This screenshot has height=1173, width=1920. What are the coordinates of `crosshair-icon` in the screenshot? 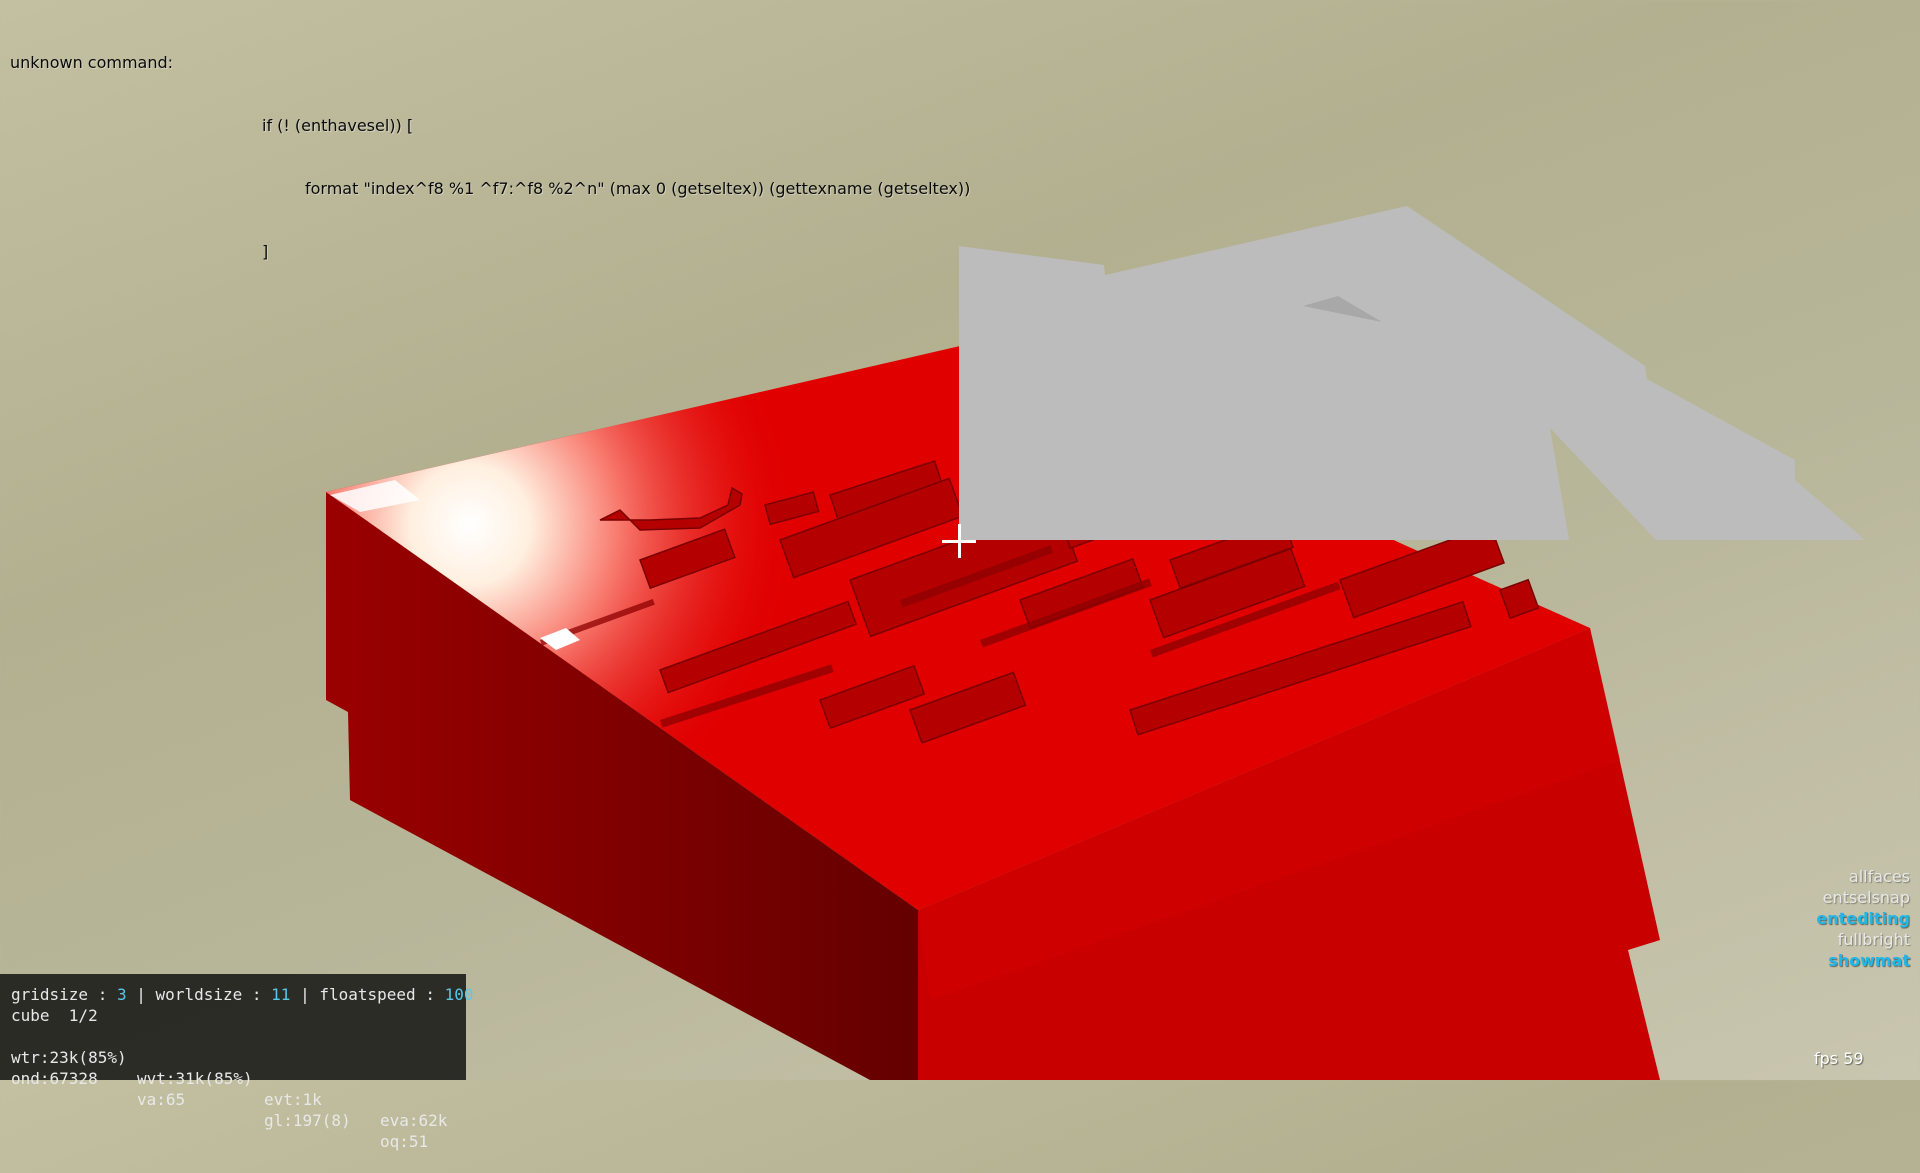 It's located at (959, 541).